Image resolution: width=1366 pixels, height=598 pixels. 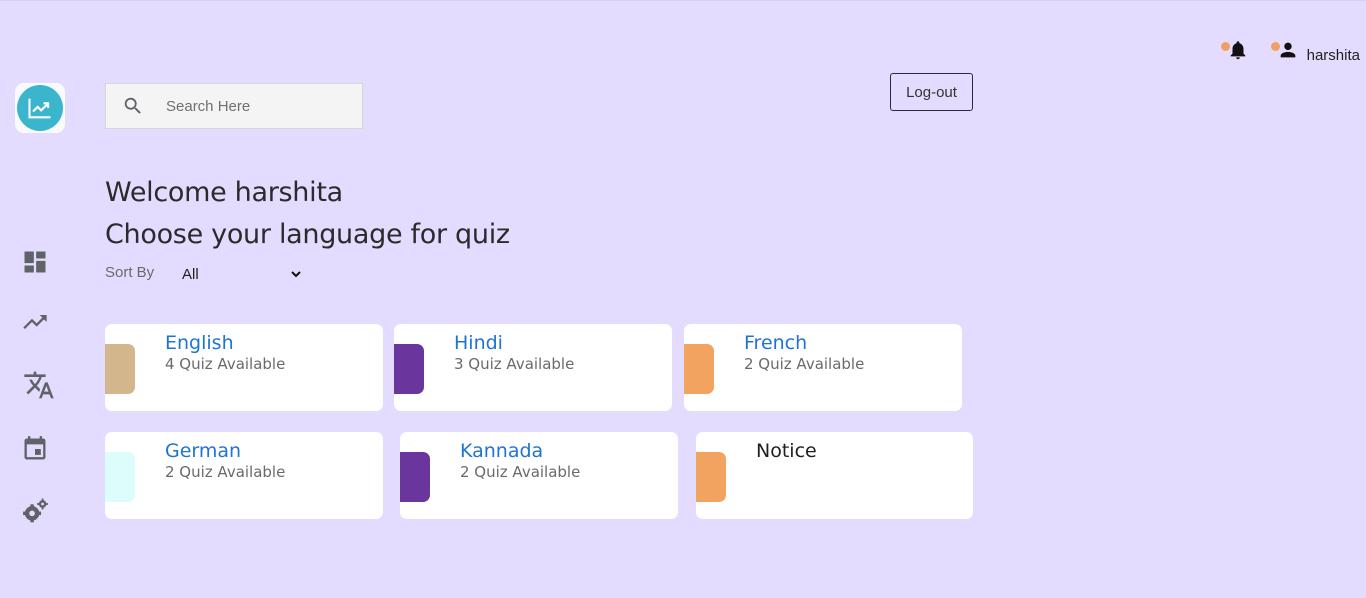 I want to click on language-card-kannada: Kannada 2 Quiz Available, so click(x=539, y=475).